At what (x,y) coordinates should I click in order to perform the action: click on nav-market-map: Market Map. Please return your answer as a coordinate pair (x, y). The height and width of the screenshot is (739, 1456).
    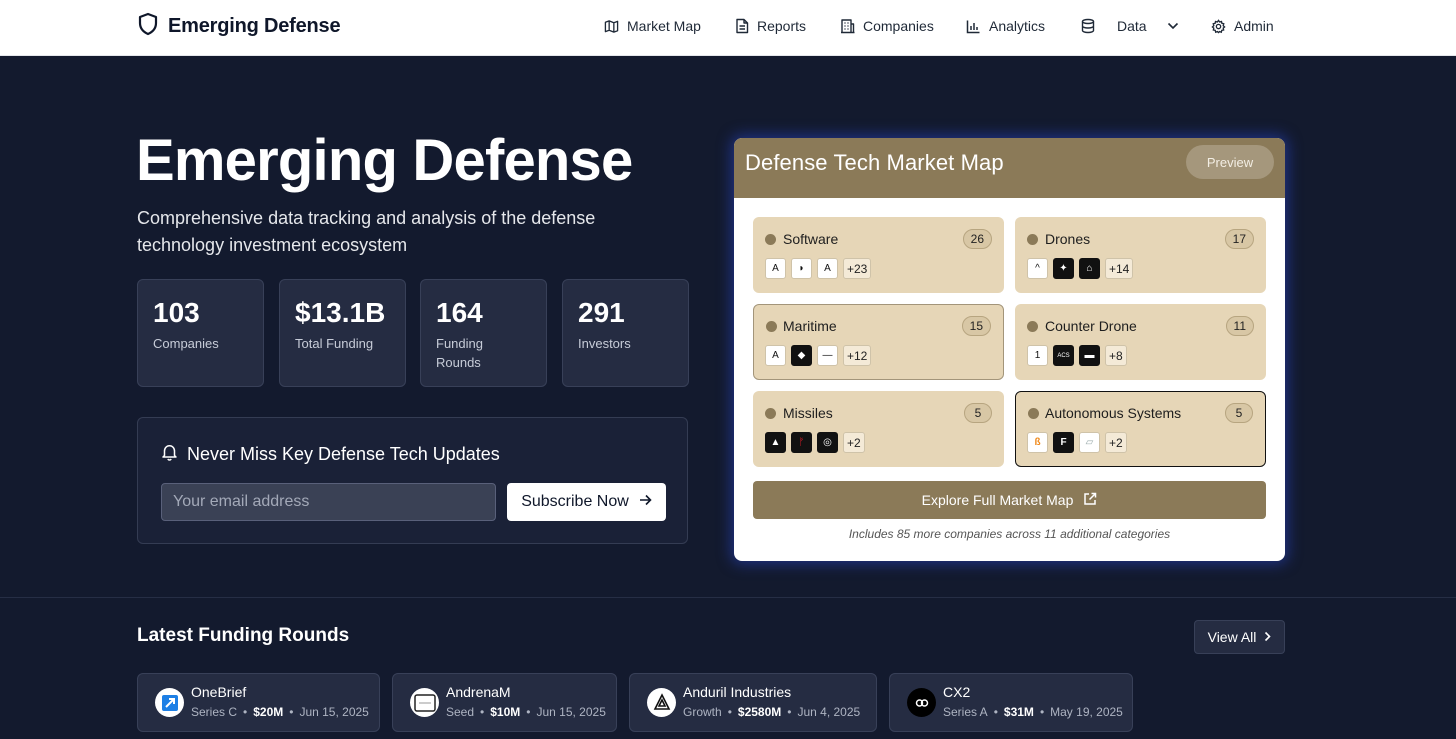
    Looking at the image, I should click on (652, 26).